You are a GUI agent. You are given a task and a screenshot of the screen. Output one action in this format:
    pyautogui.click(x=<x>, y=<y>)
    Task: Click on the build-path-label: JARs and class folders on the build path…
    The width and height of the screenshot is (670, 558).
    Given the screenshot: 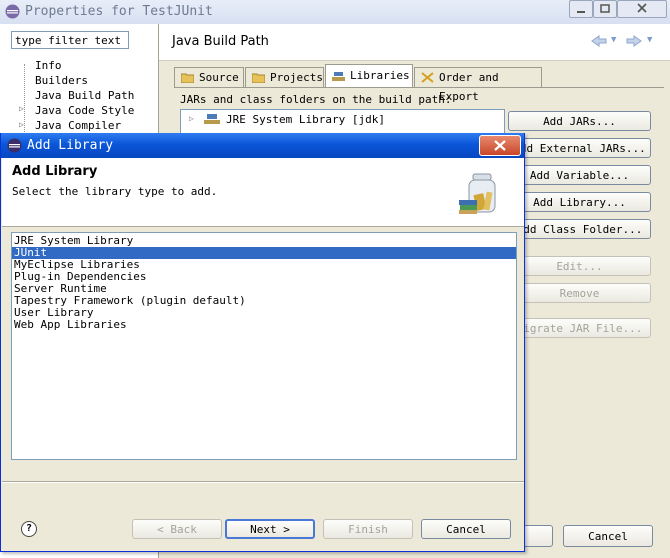 What is the action you would take?
    pyautogui.click(x=316, y=99)
    